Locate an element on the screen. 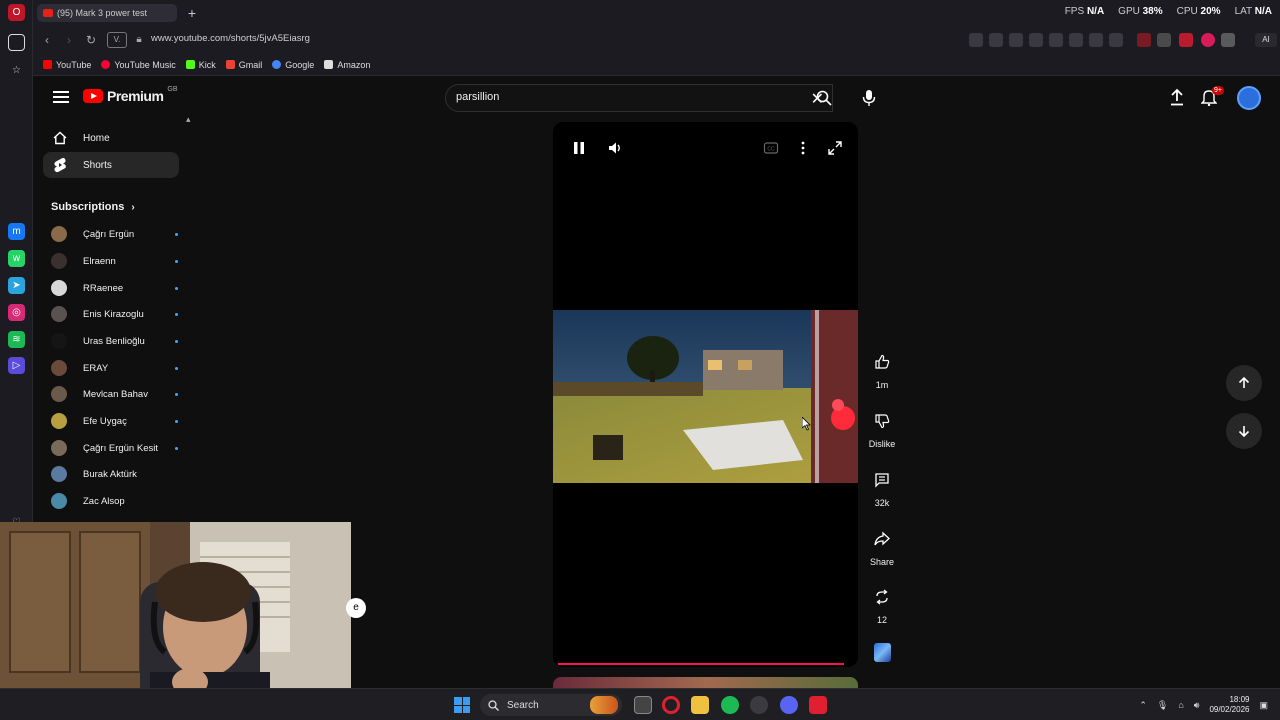  spotify-icon: ≋ is located at coordinates (16, 339).